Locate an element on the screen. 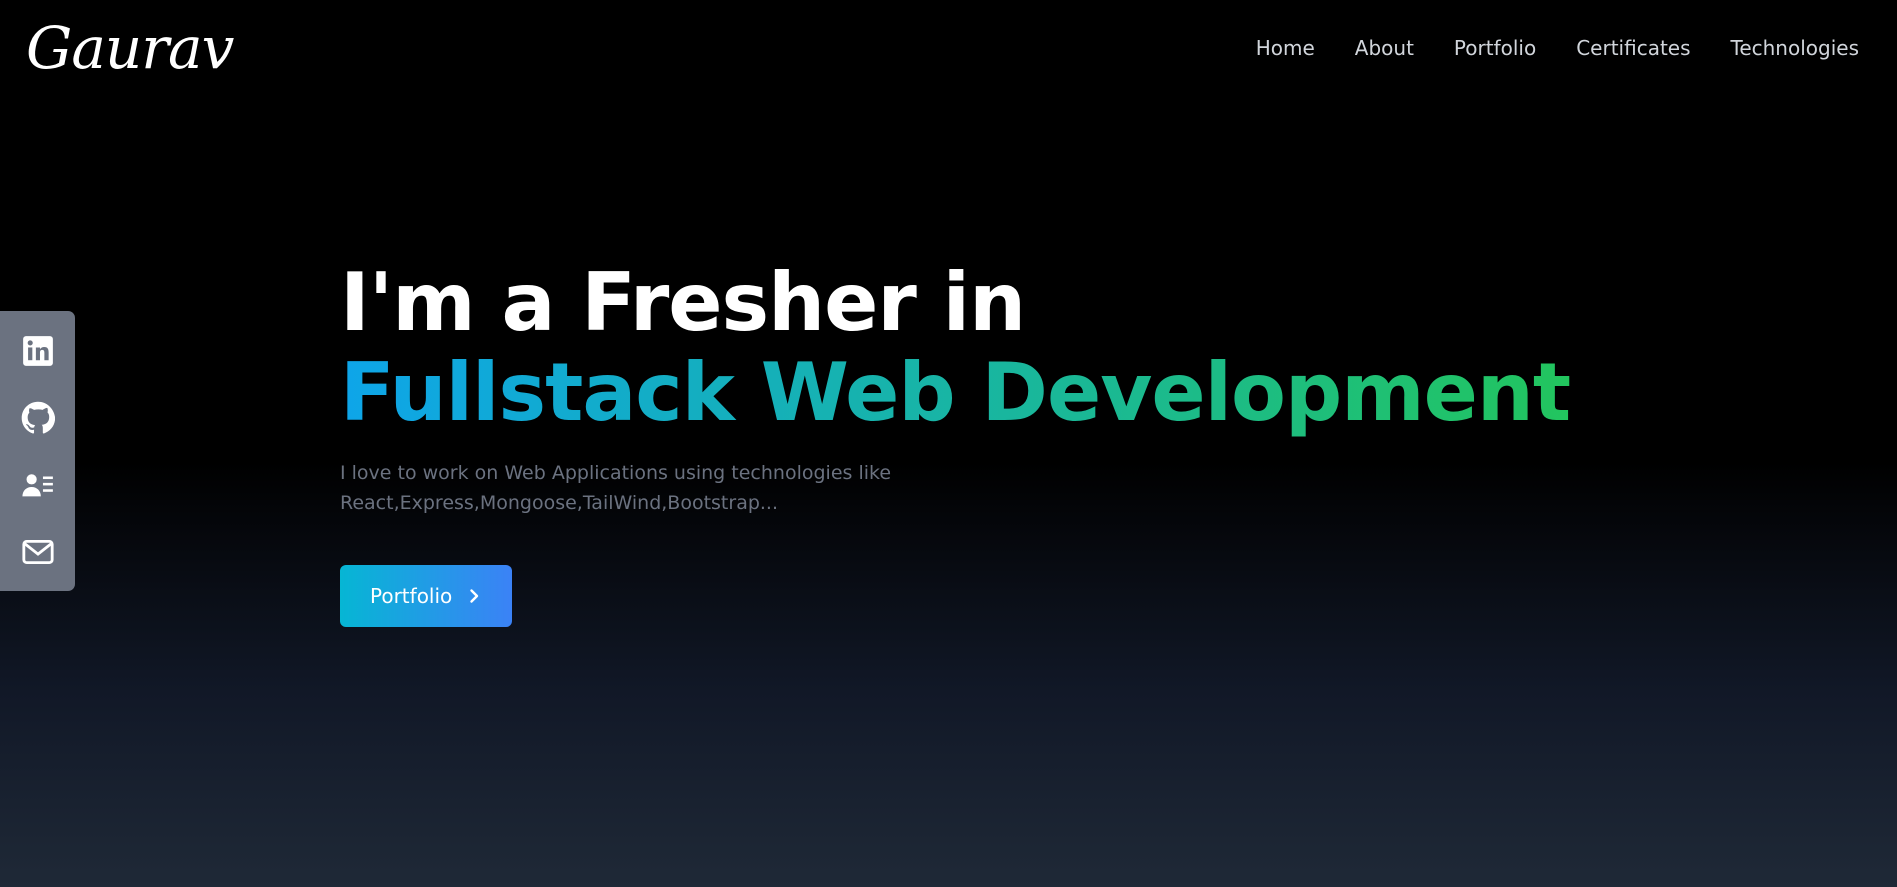 This screenshot has height=887, width=1897. mail-icon is located at coordinates (37, 551).